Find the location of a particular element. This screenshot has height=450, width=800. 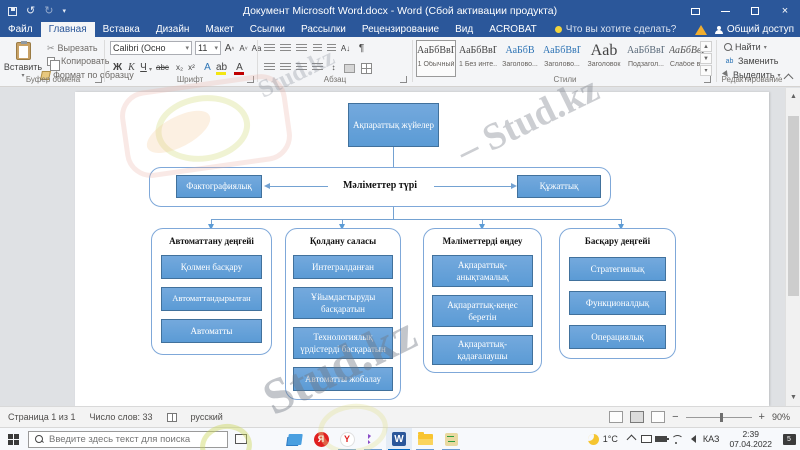

font-name-combo: Calibri (Осно ▾ is located at coordinates (151, 48).